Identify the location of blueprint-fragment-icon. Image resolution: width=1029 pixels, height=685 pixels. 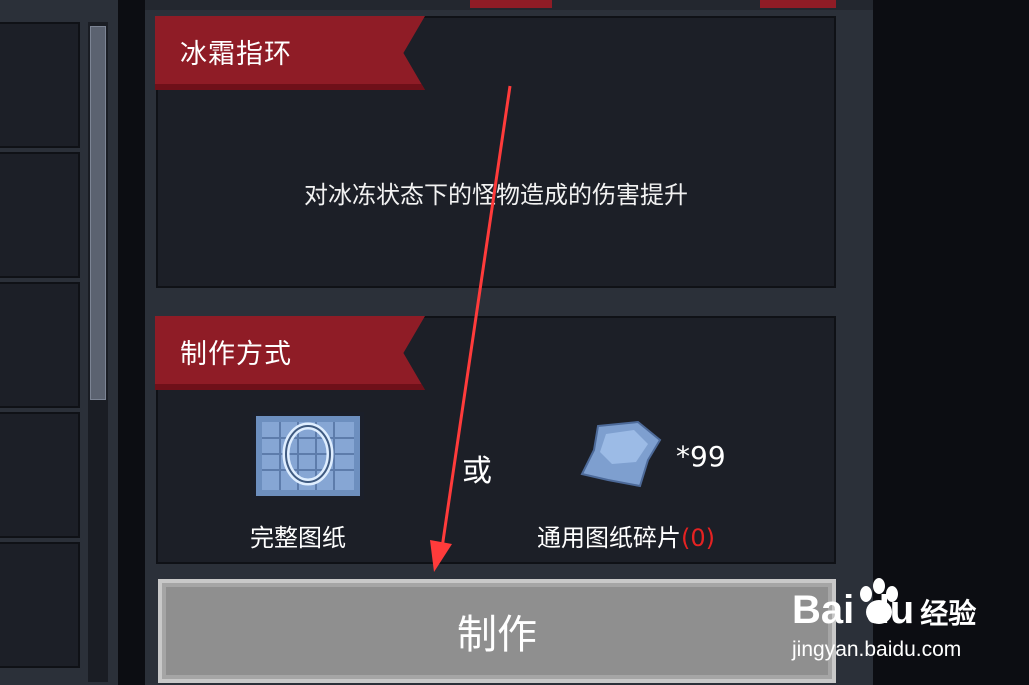
(621, 455).